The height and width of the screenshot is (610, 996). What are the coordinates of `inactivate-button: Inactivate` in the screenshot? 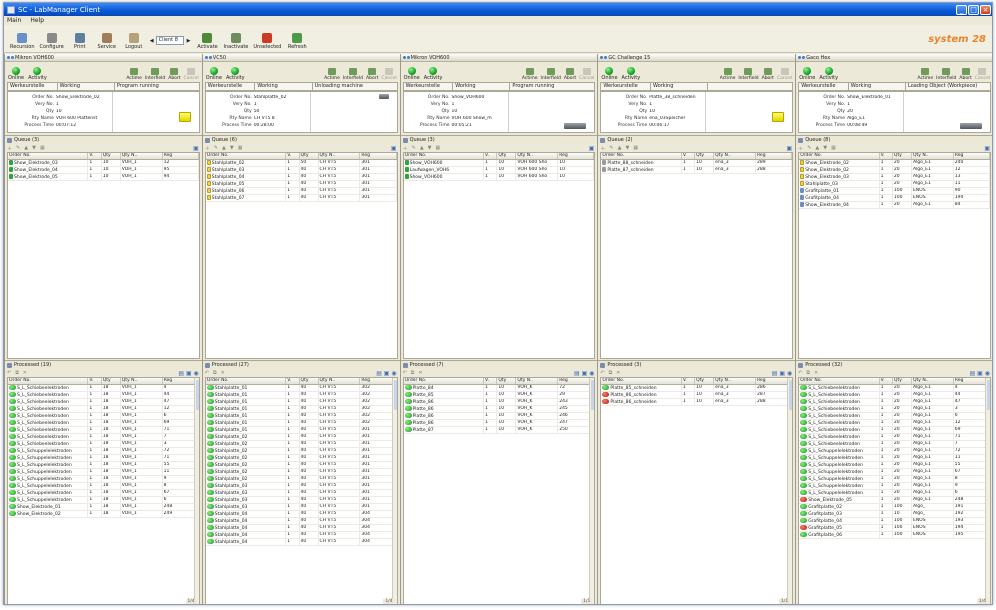 It's located at (235, 41).